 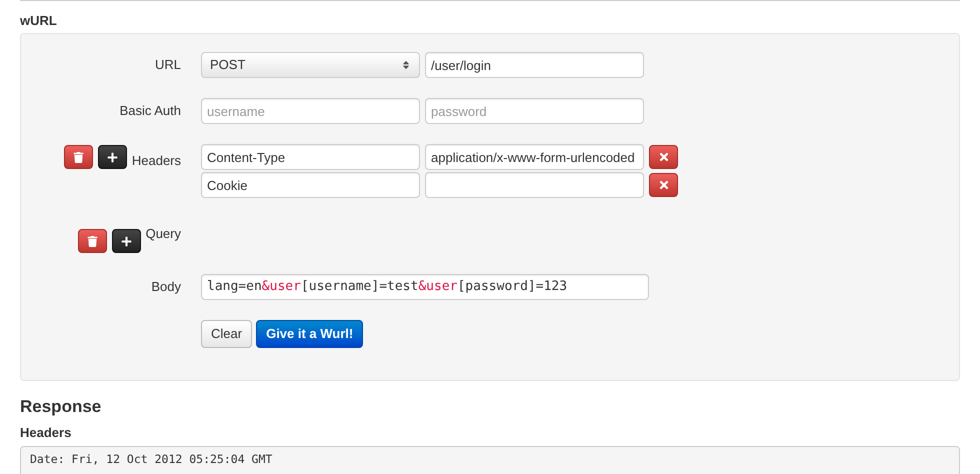 What do you see at coordinates (310, 157) in the screenshot?
I see `header-name-field: Content-Type` at bounding box center [310, 157].